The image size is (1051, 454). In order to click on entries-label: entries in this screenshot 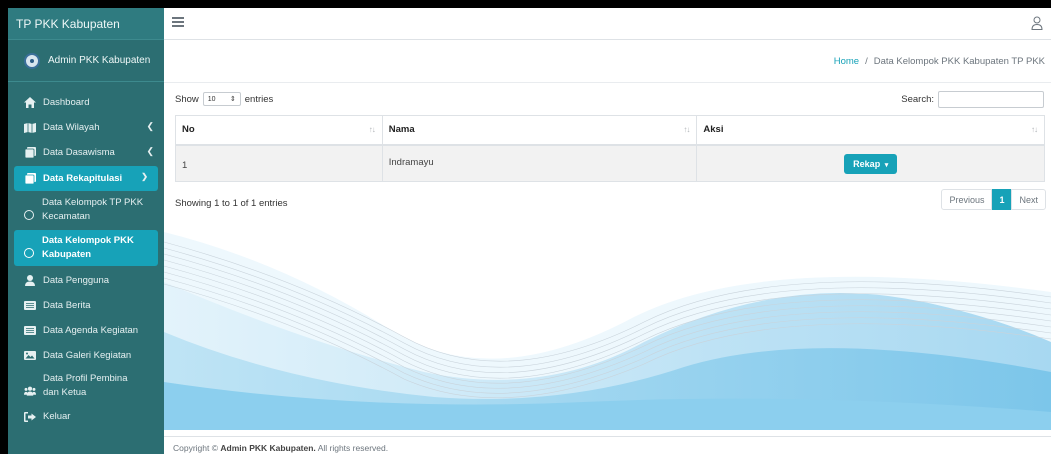, I will do `click(259, 99)`.